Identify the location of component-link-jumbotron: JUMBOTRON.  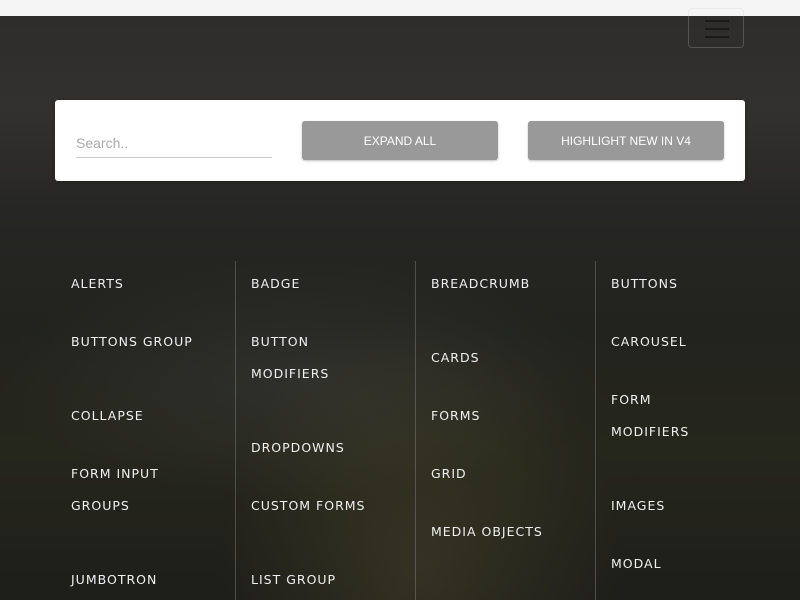
(114, 580).